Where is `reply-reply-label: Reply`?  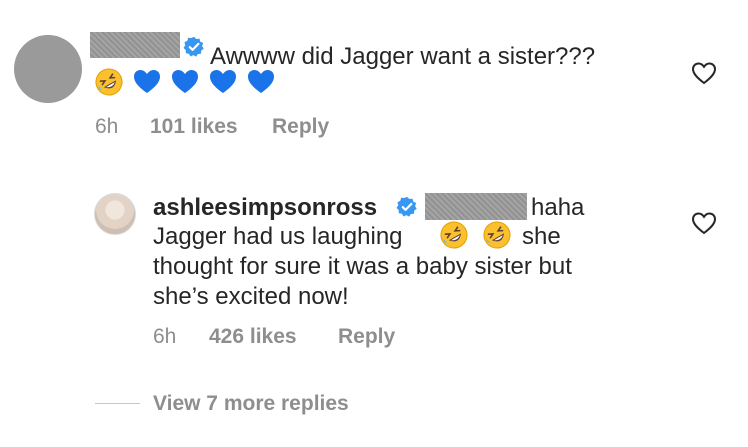
reply-reply-label: Reply is located at coordinates (367, 336).